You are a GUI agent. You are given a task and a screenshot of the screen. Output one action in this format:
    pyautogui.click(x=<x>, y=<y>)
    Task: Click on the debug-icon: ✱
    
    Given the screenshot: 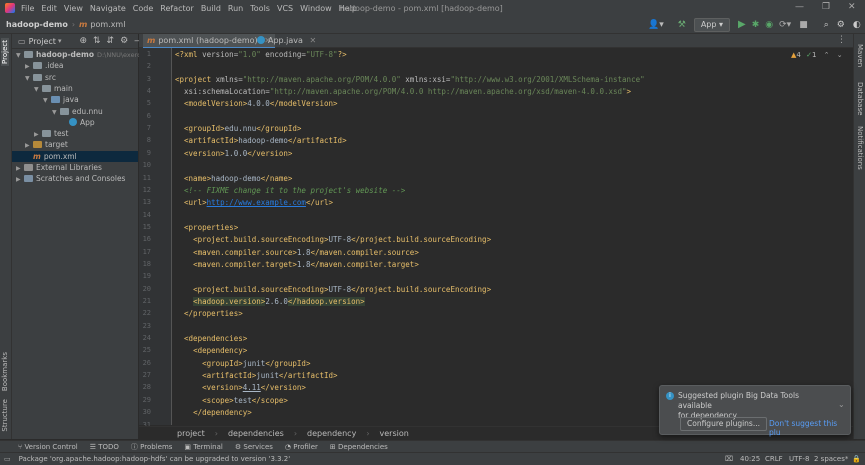 What is the action you would take?
    pyautogui.click(x=756, y=25)
    